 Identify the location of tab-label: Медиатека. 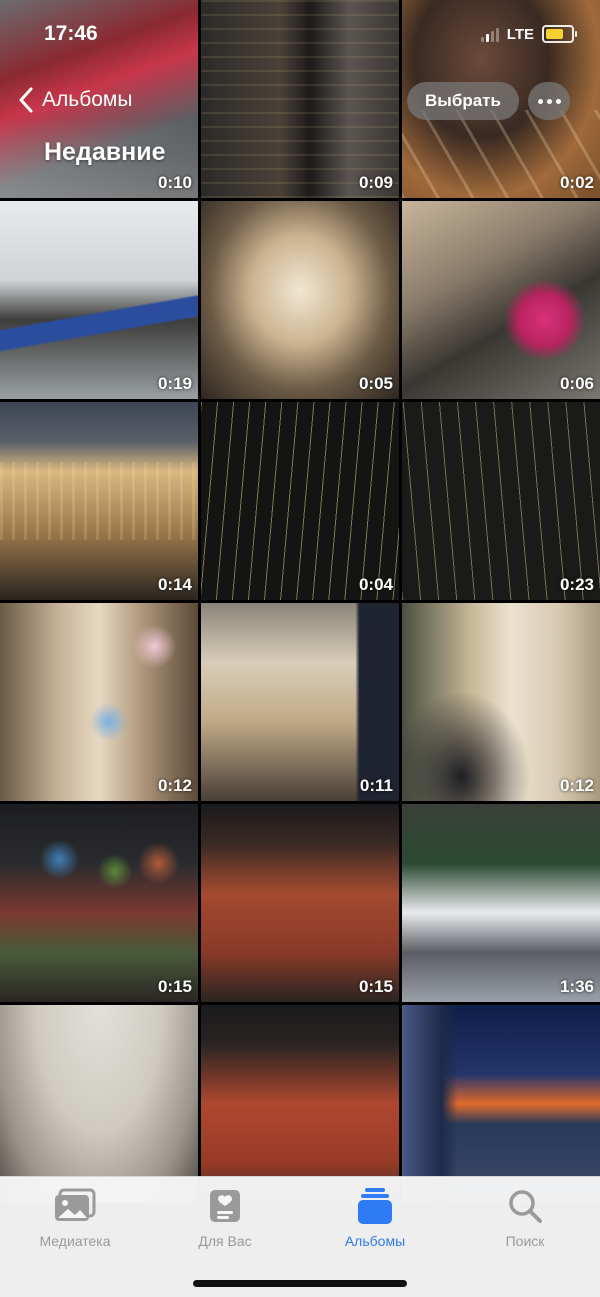
(75, 1241).